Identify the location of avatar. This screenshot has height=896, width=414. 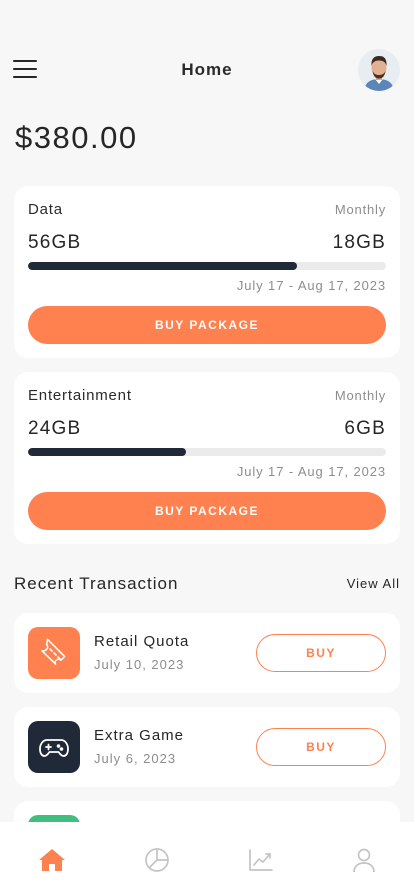
(379, 70).